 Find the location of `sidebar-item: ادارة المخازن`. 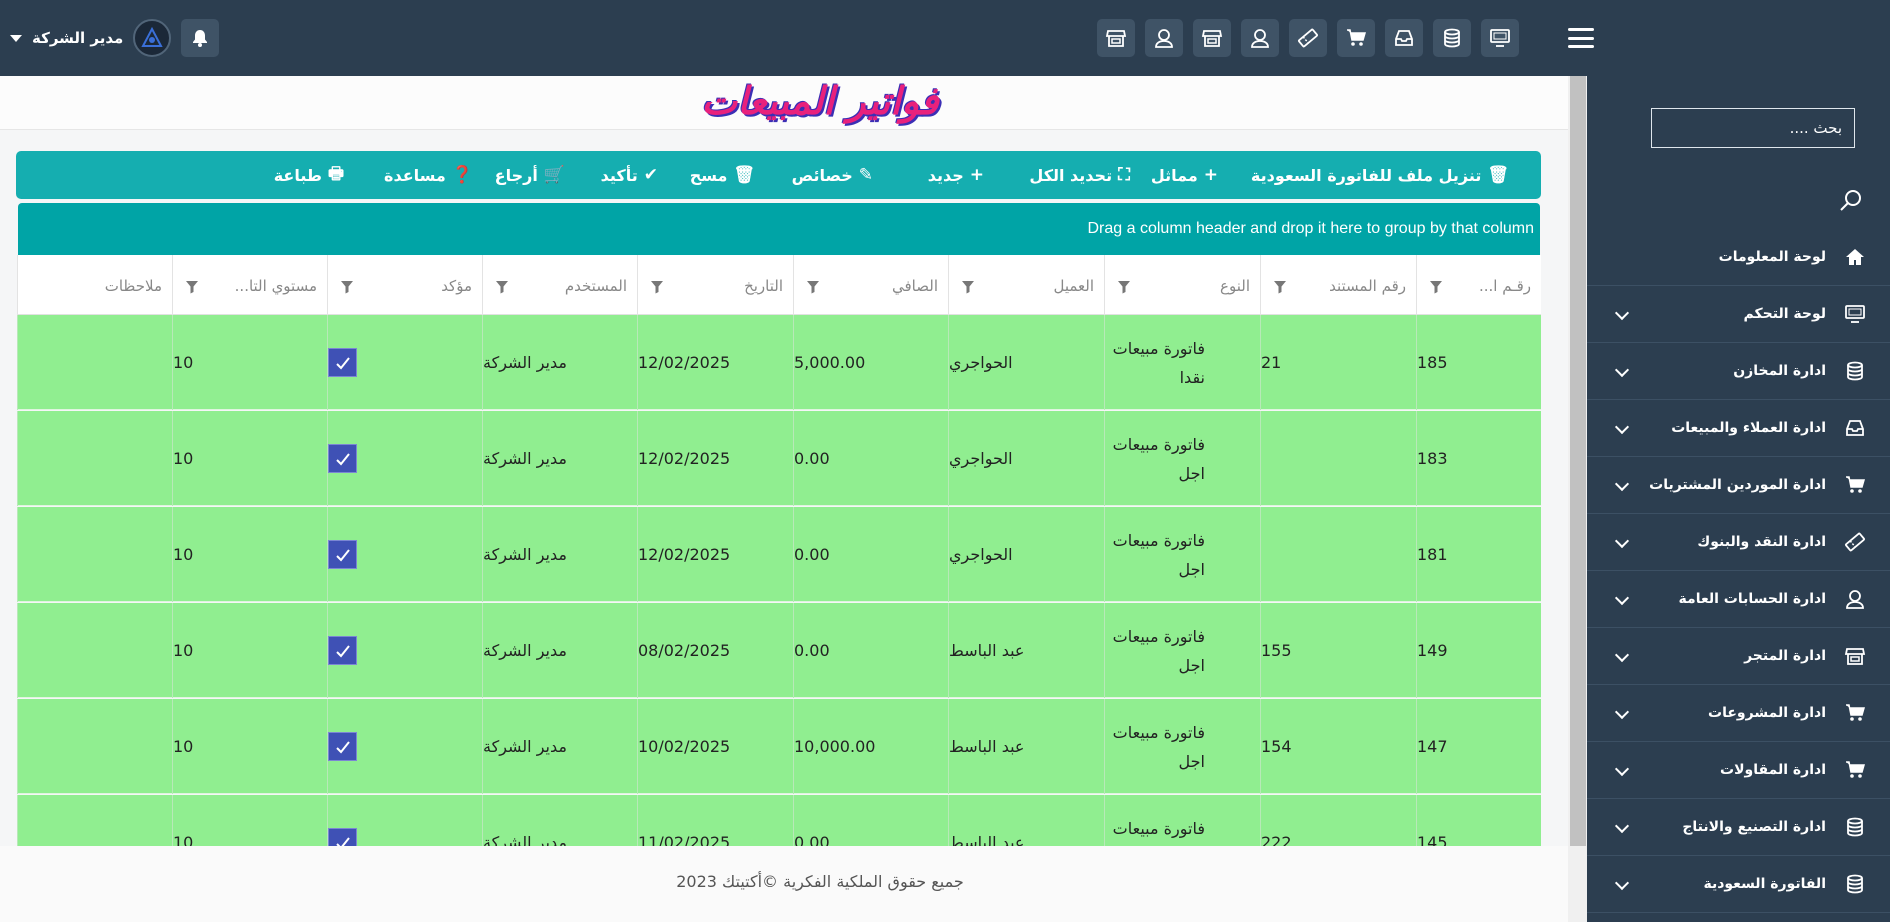

sidebar-item: ادارة المخازن is located at coordinates (1738, 371).